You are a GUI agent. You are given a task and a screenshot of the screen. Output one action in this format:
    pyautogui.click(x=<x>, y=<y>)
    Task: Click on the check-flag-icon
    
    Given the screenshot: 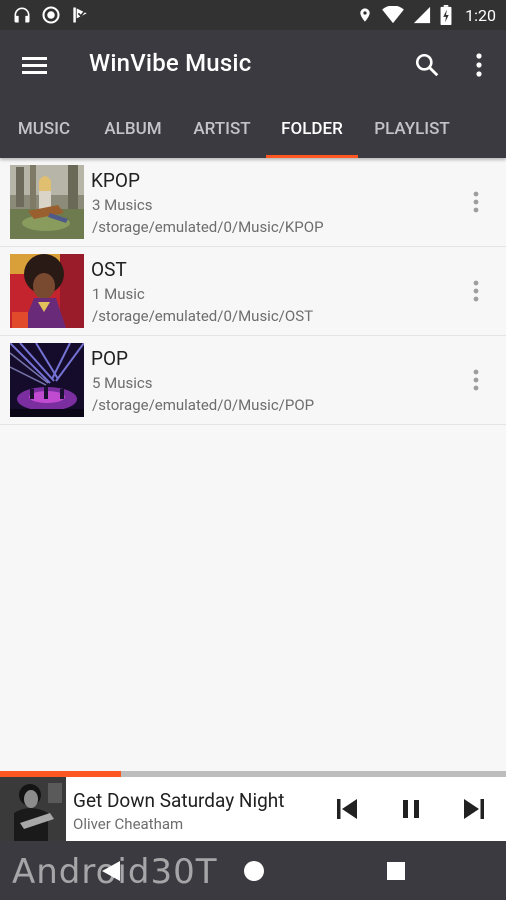 What is the action you would take?
    pyautogui.click(x=80, y=15)
    